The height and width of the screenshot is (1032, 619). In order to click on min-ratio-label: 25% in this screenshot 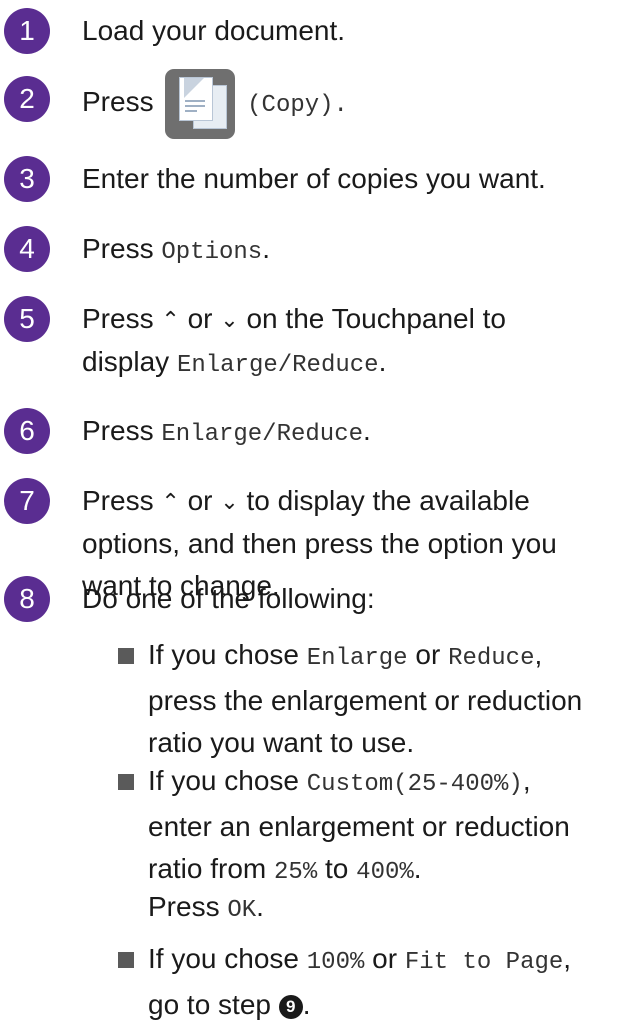, I will do `click(296, 872)`.